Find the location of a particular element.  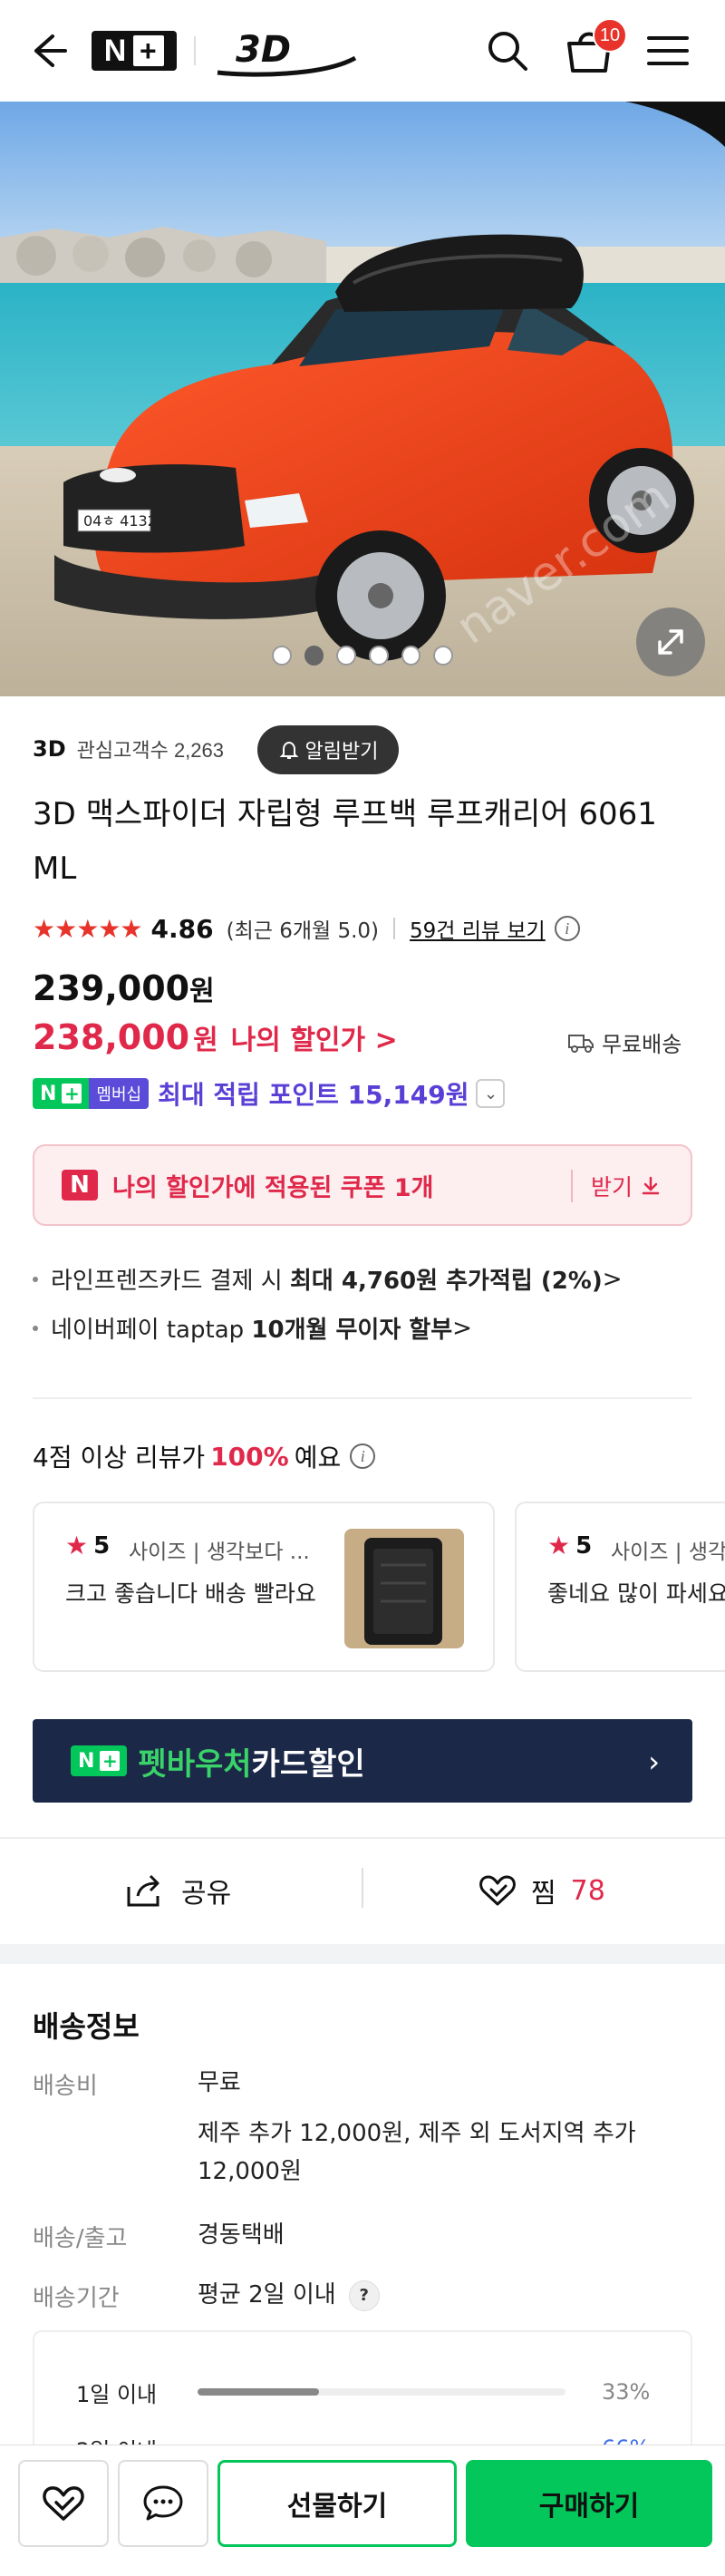

membership-row: N + 멤버십 최대 적립 포인트 15,149원 ⌄ is located at coordinates (269, 1093).